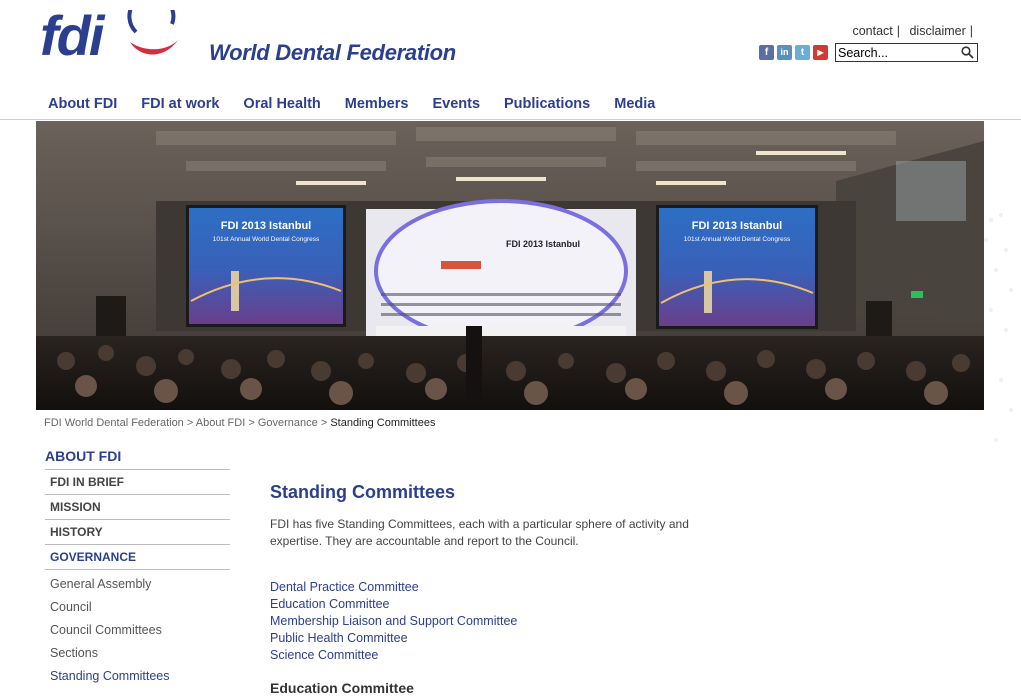 The width and height of the screenshot is (1021, 696). What do you see at coordinates (83, 456) in the screenshot?
I see `sidebar-title: ABOUT FDI` at bounding box center [83, 456].